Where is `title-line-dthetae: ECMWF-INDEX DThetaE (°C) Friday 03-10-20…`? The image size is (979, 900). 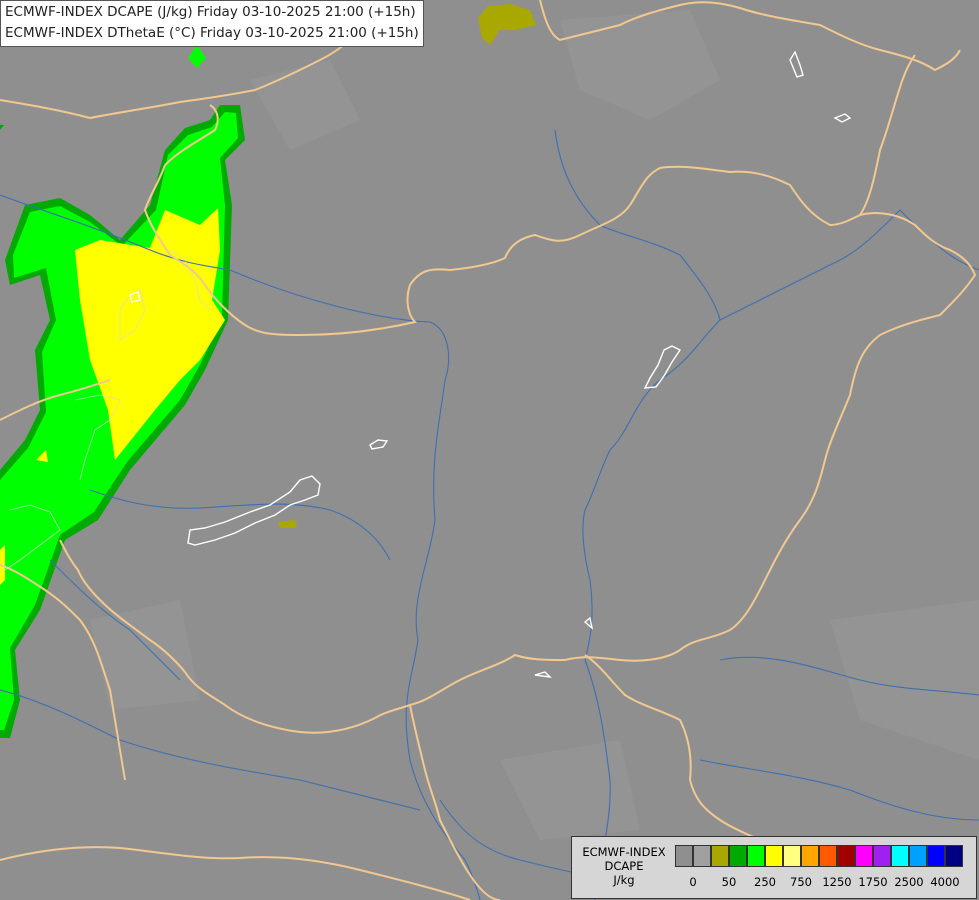
title-line-dthetae: ECMWF-INDEX DThetaE (°C) Friday 03-10-20… is located at coordinates (212, 33).